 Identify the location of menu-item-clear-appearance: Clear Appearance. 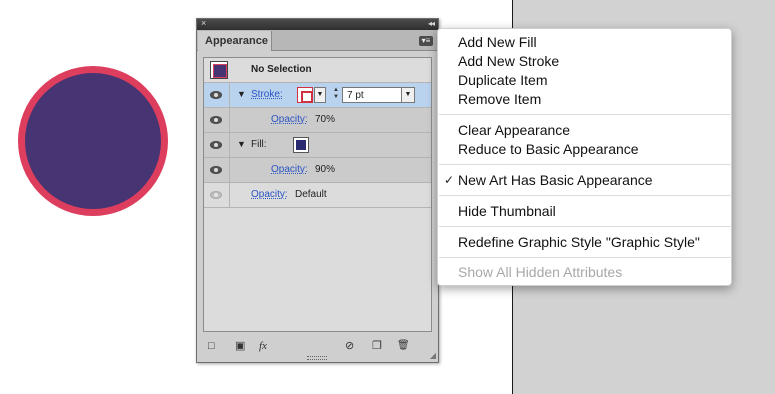
(514, 130).